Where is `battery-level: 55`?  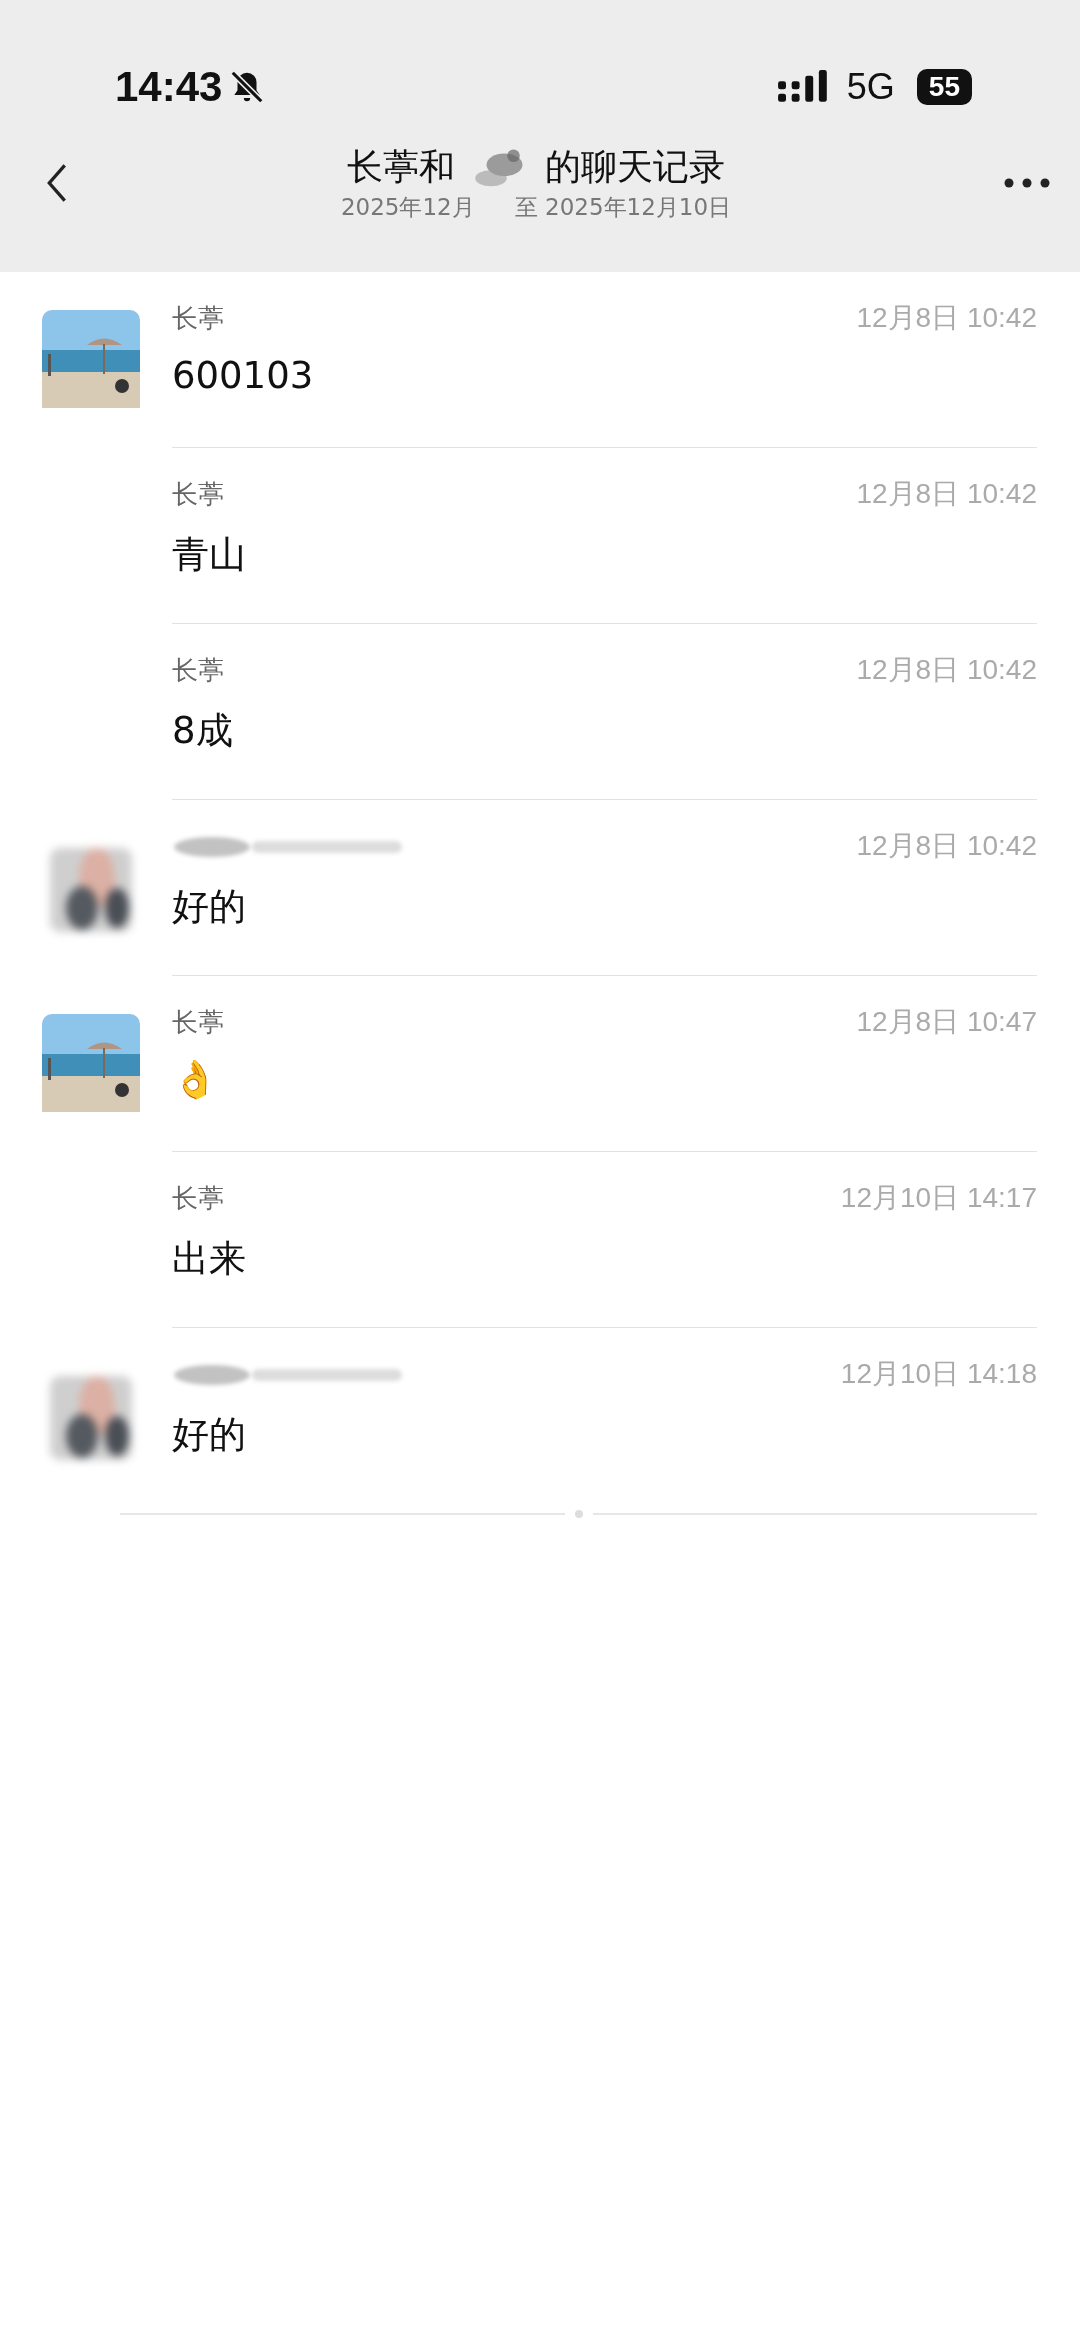
battery-level: 55 is located at coordinates (944, 87).